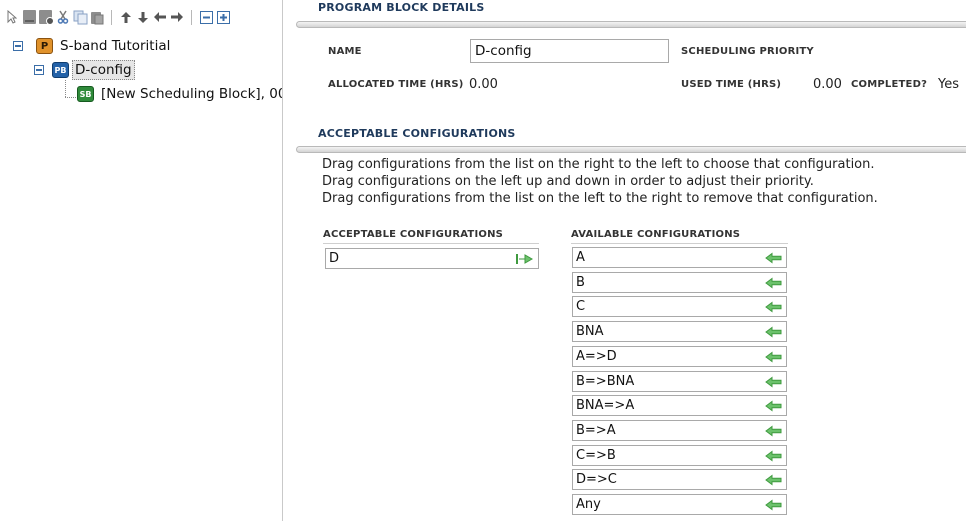 This screenshot has height=521, width=966. I want to click on new-program-icon, so click(46, 17).